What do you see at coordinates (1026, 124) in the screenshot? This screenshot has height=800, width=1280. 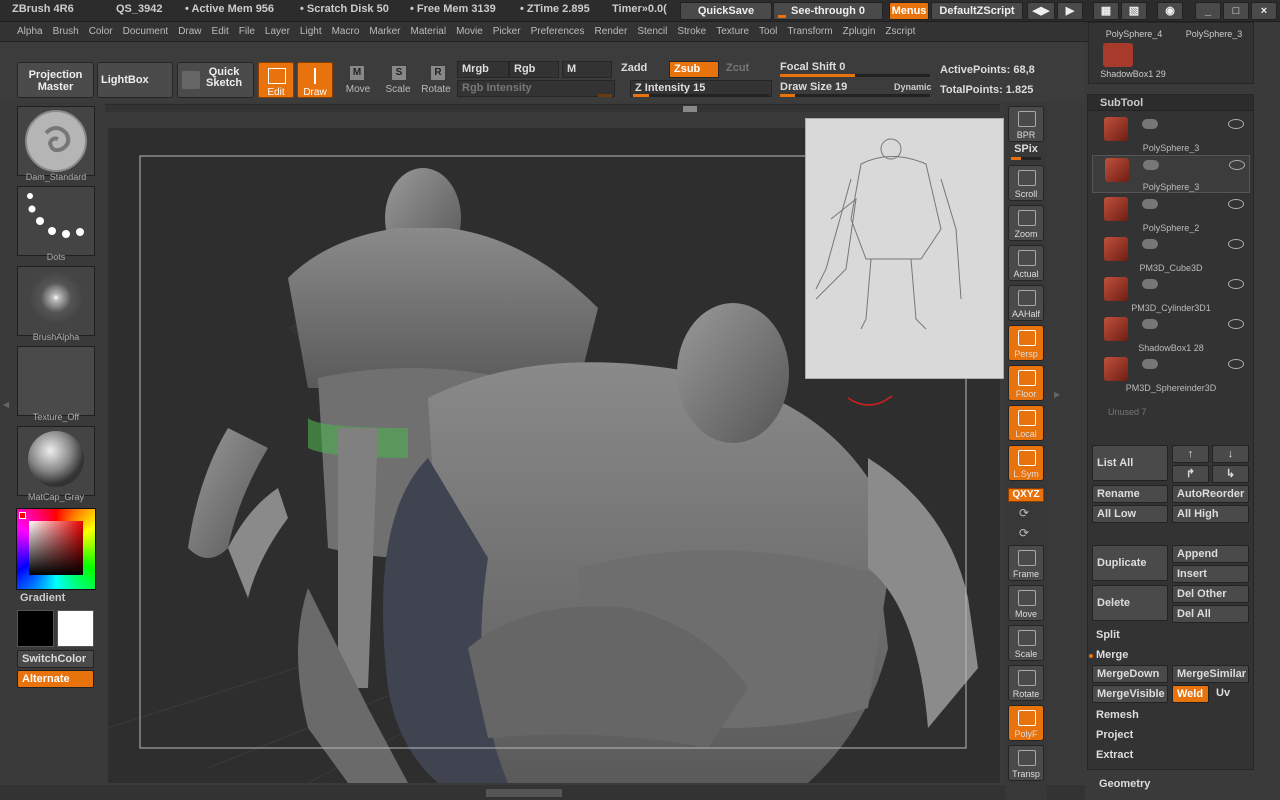 I see `bpr-button: BPR` at bounding box center [1026, 124].